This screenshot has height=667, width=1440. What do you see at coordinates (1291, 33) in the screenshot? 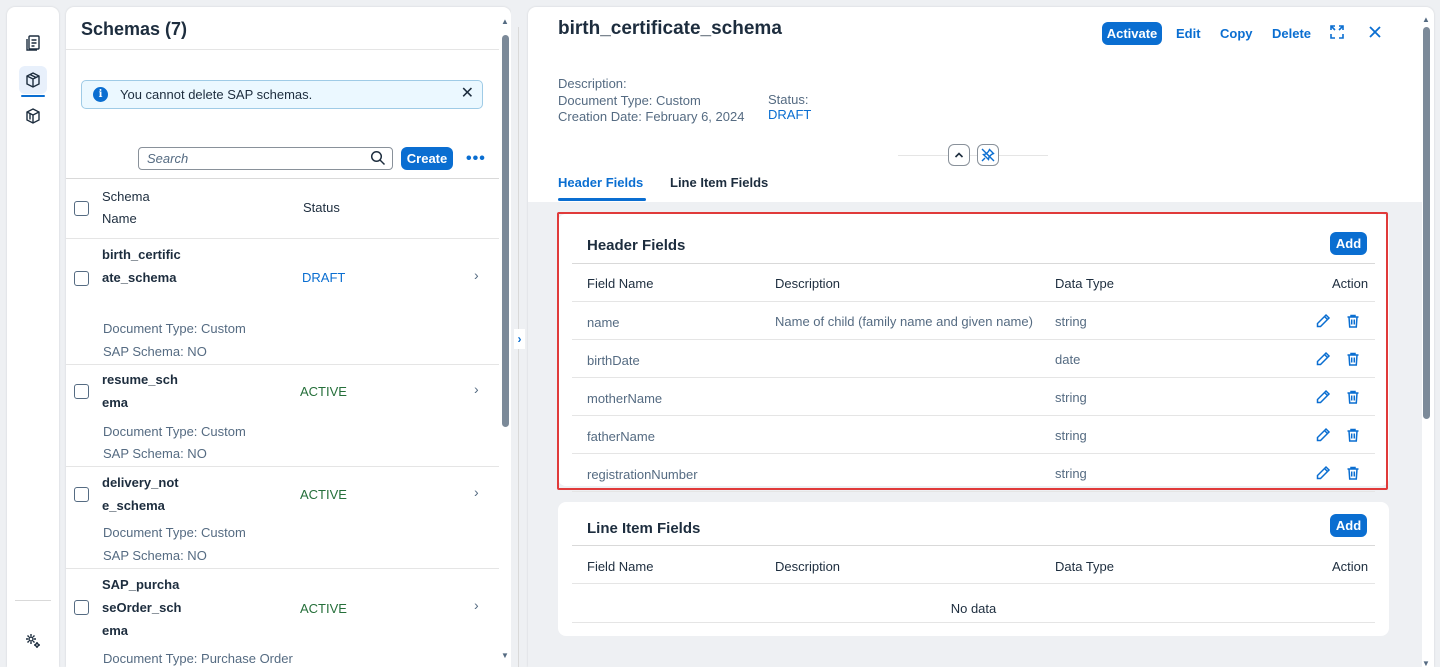
I see `delete-button: Delete` at bounding box center [1291, 33].